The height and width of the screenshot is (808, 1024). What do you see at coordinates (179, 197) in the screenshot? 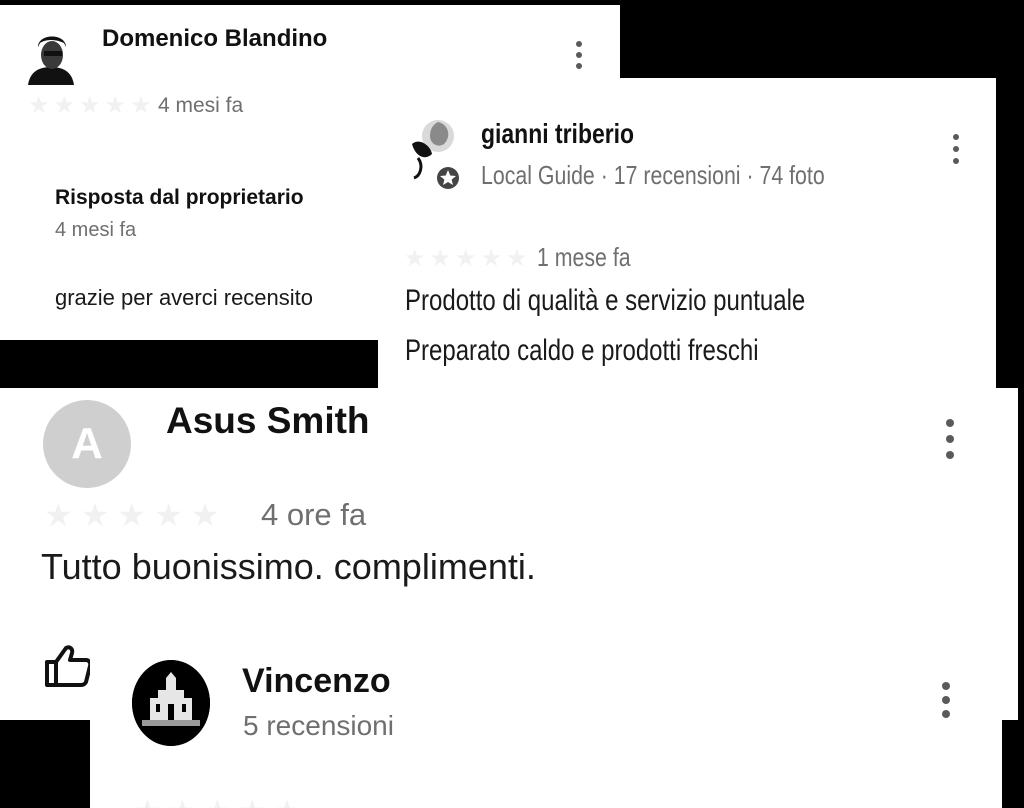
I see `owner-reply-heading: Risposta dal proprietario` at bounding box center [179, 197].